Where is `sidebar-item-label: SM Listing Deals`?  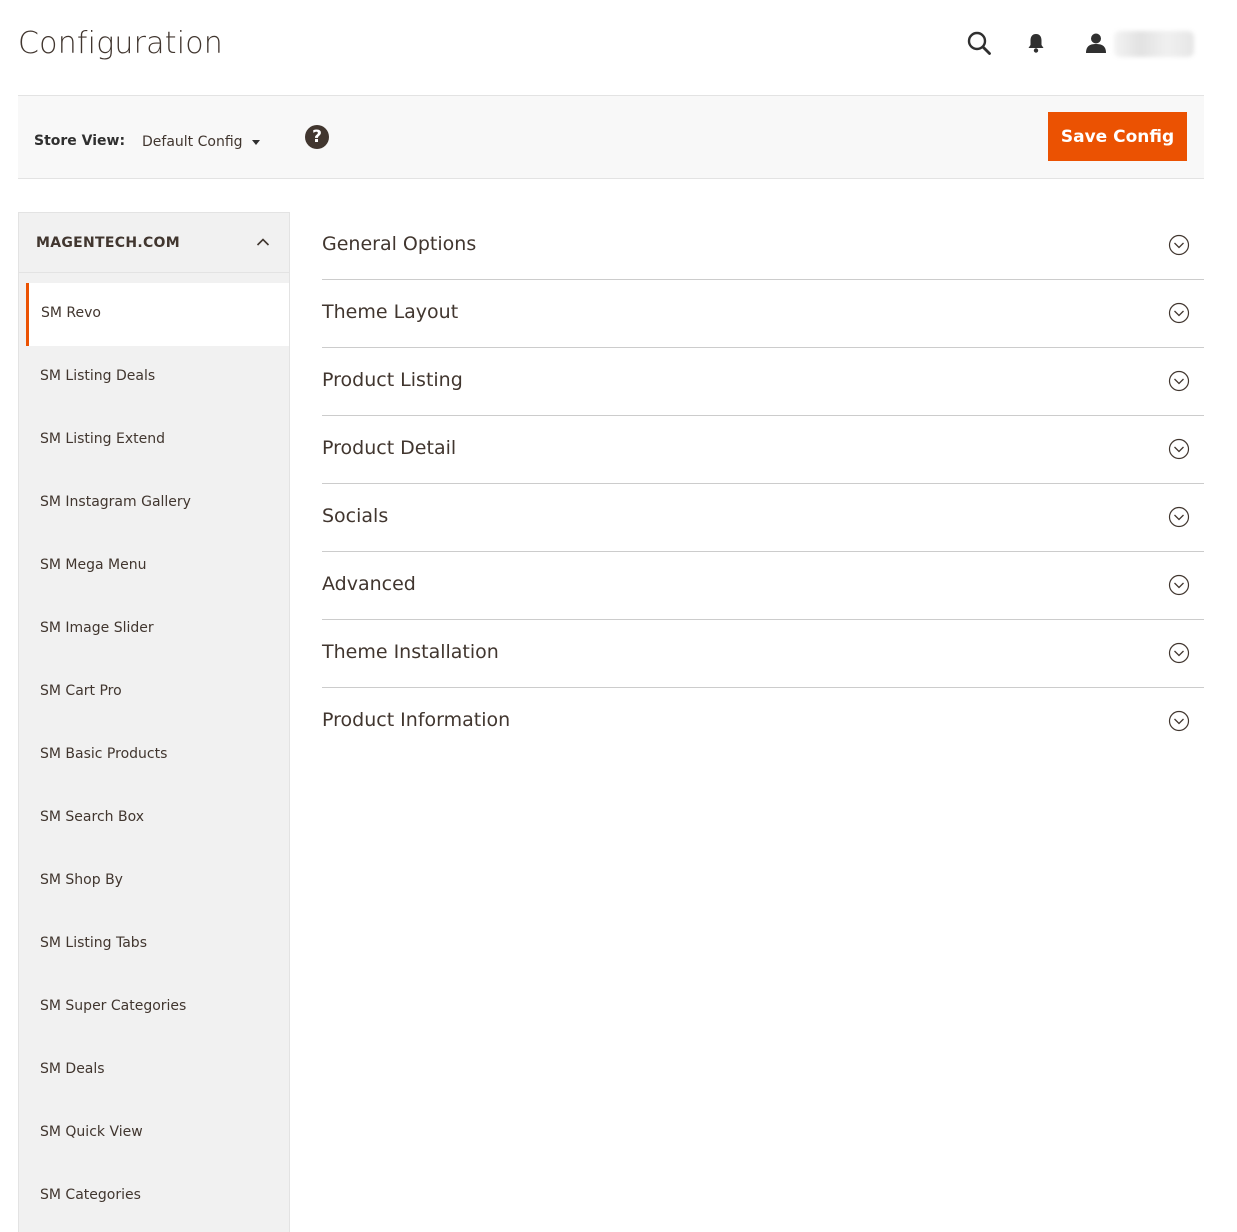 sidebar-item-label: SM Listing Deals is located at coordinates (98, 376).